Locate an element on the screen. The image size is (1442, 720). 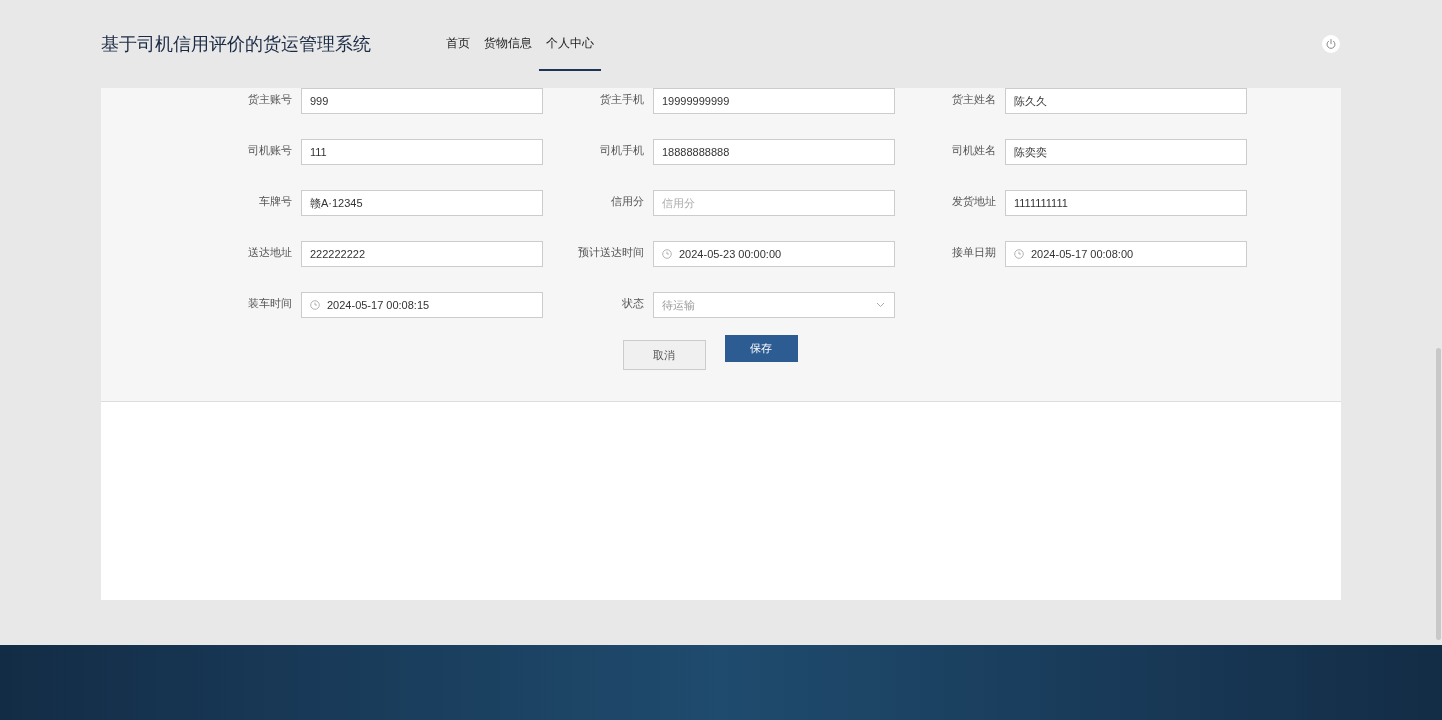
field-label: 送达地址 is located at coordinates (269, 252).